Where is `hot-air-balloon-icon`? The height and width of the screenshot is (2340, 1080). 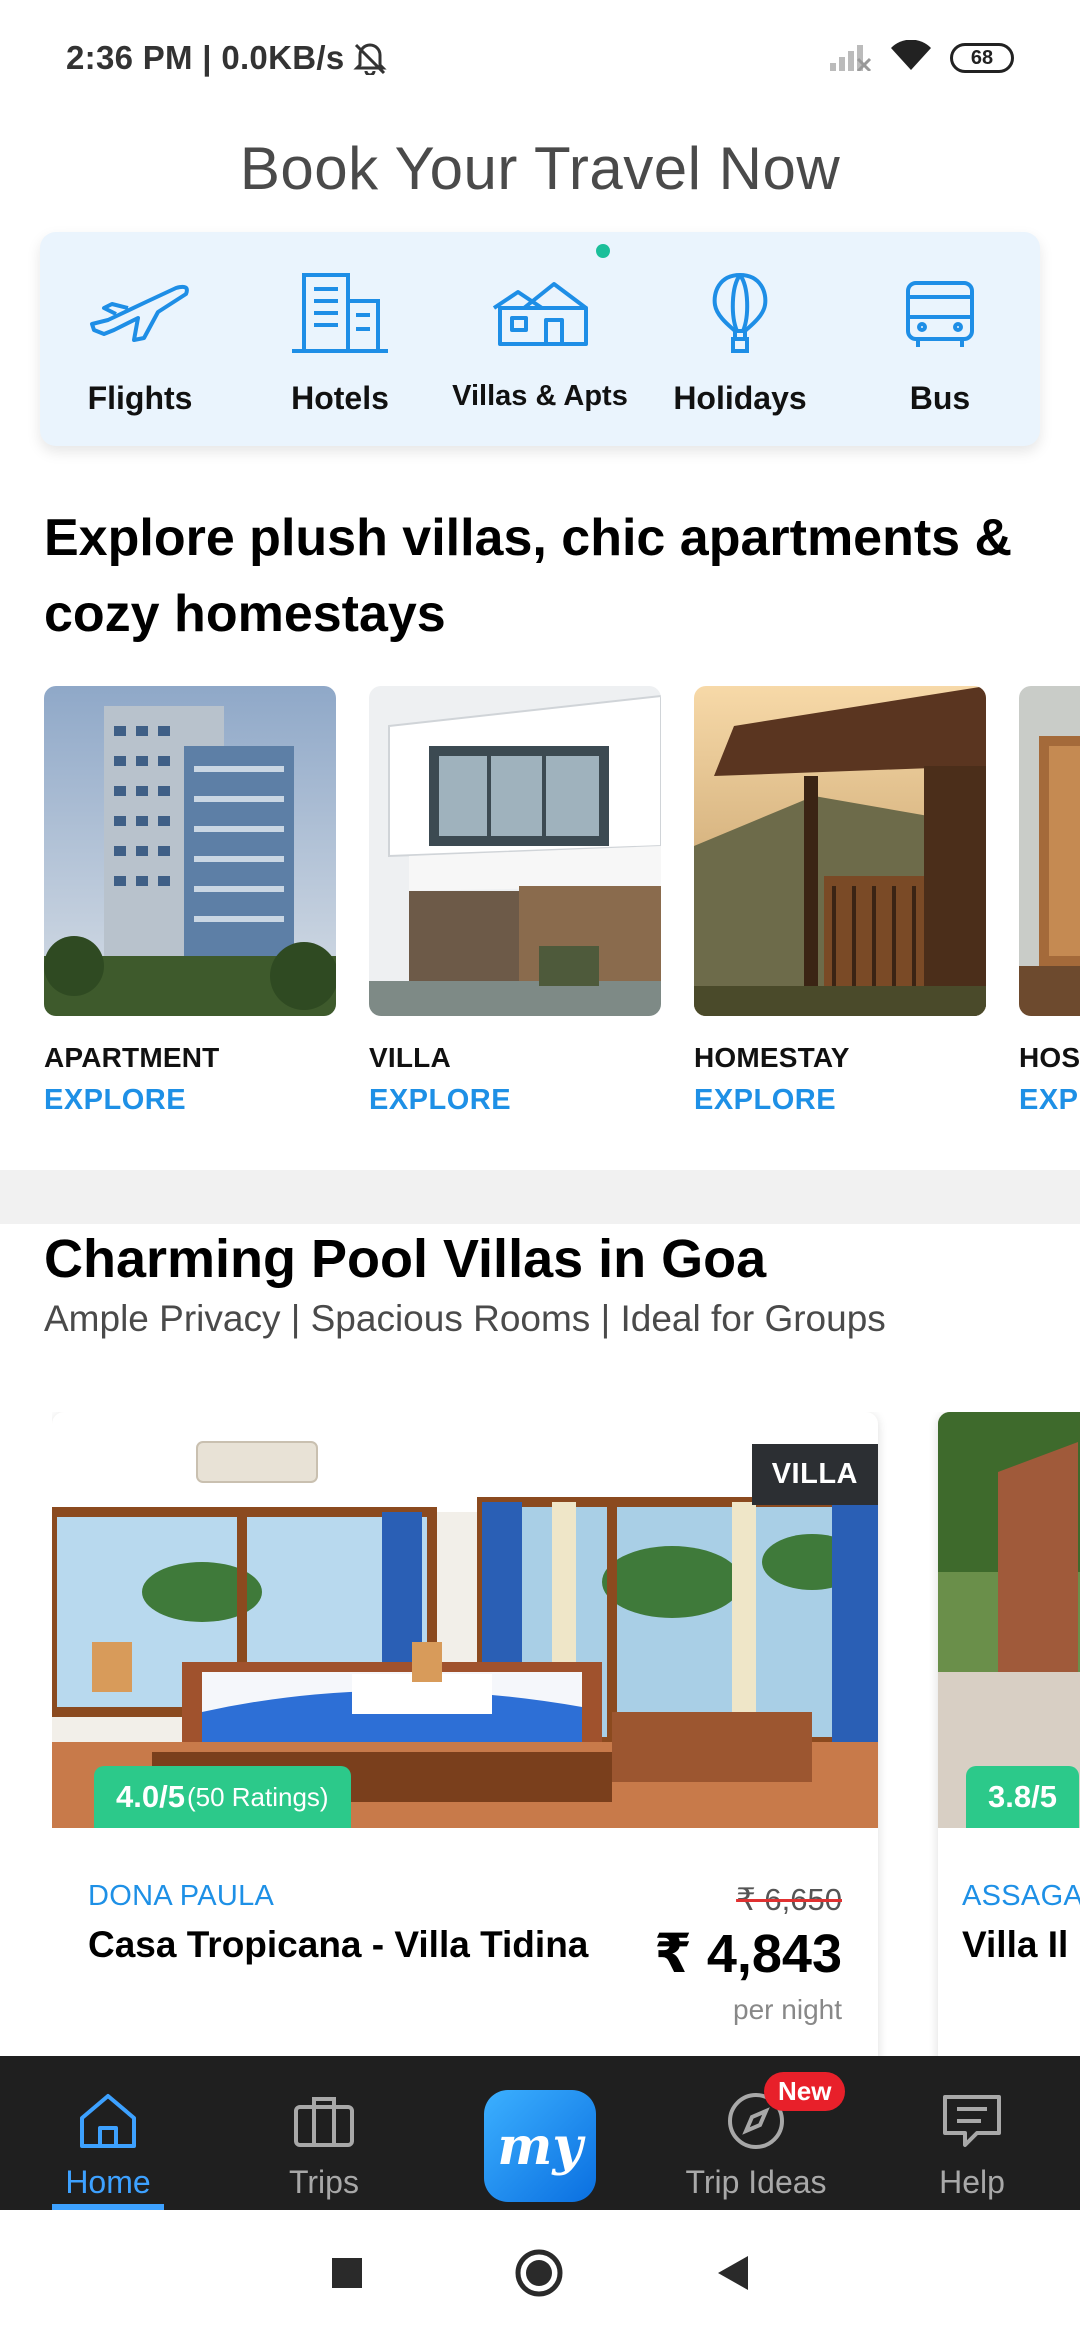 hot-air-balloon-icon is located at coordinates (740, 313).